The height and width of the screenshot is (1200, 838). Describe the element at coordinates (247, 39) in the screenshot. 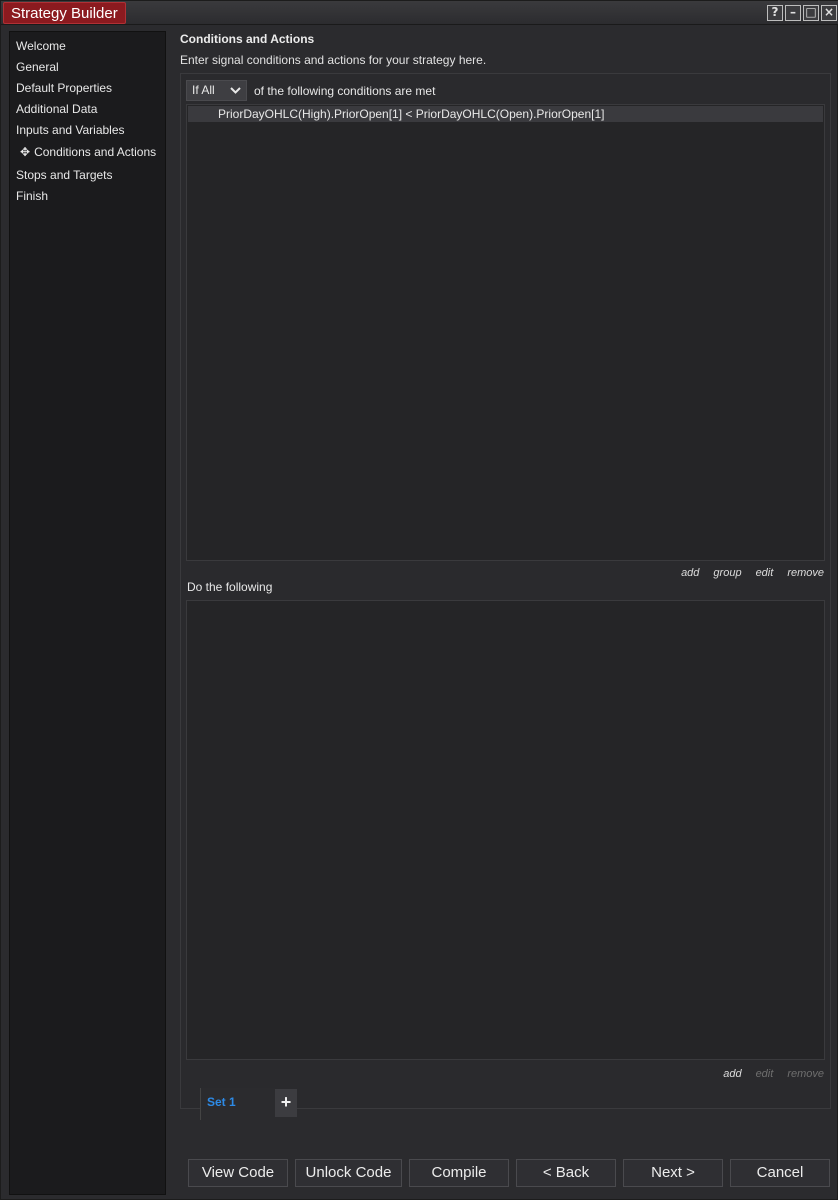

I see `page-title: Conditions and Actions` at that location.